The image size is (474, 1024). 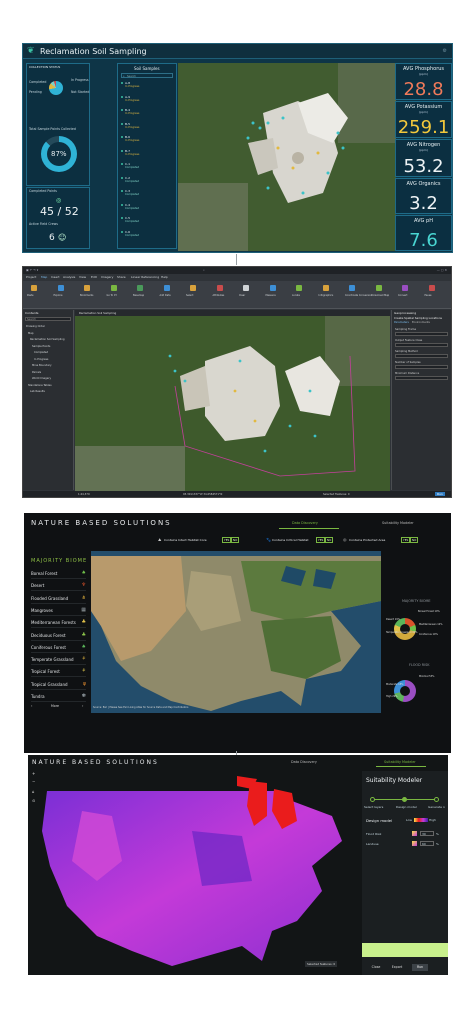 I want to click on step-3-marker, so click(x=436, y=799).